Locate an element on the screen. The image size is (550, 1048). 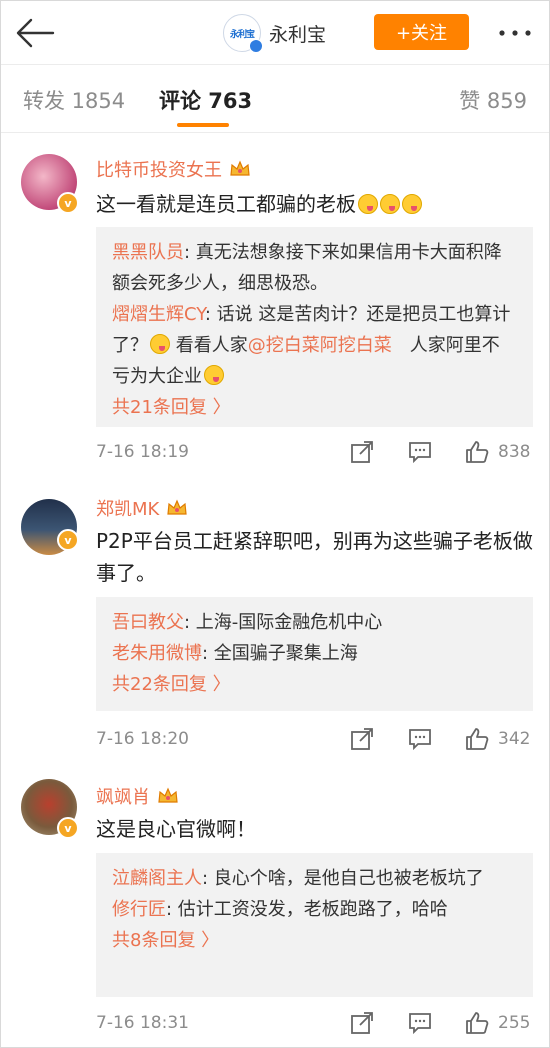
comment-footer: 7-16 18:31 255 is located at coordinates (316, 1024).